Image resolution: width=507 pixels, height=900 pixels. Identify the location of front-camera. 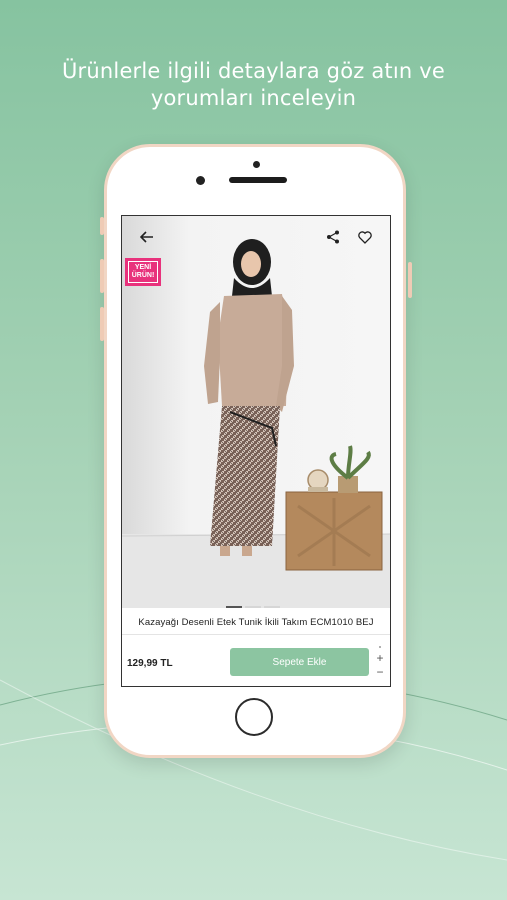
(256, 164).